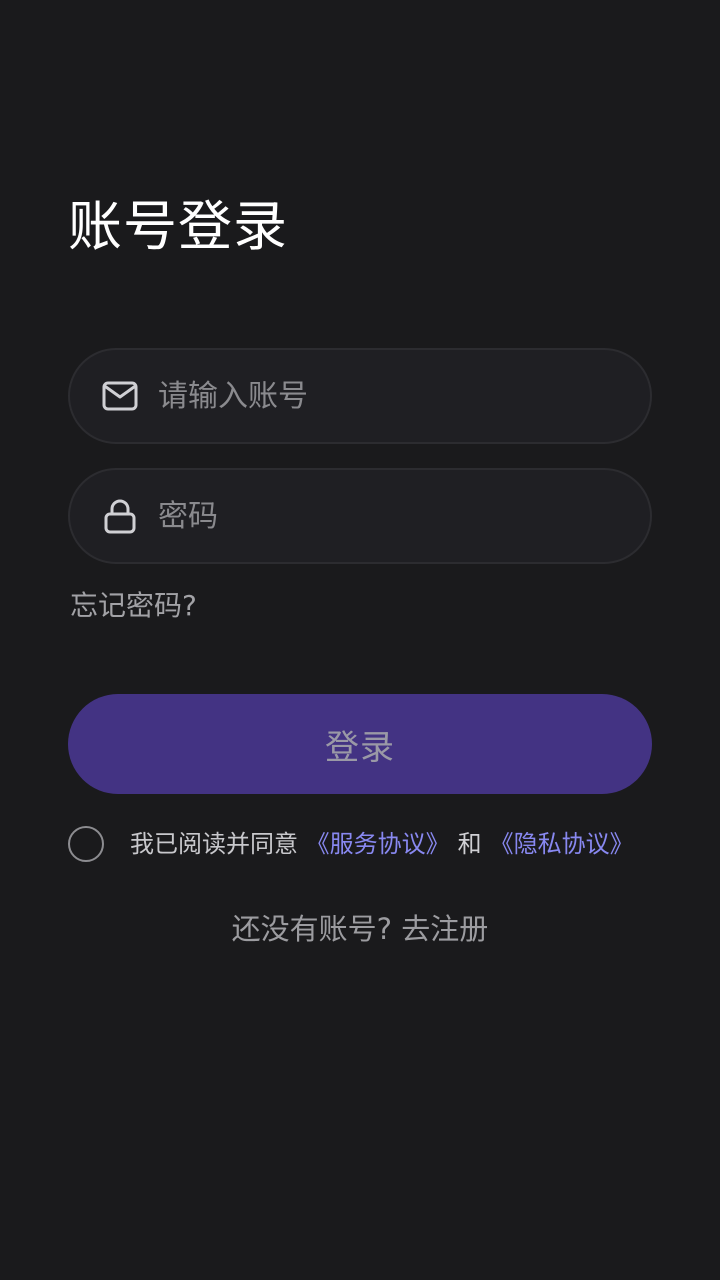  I want to click on account-input, so click(389, 396).